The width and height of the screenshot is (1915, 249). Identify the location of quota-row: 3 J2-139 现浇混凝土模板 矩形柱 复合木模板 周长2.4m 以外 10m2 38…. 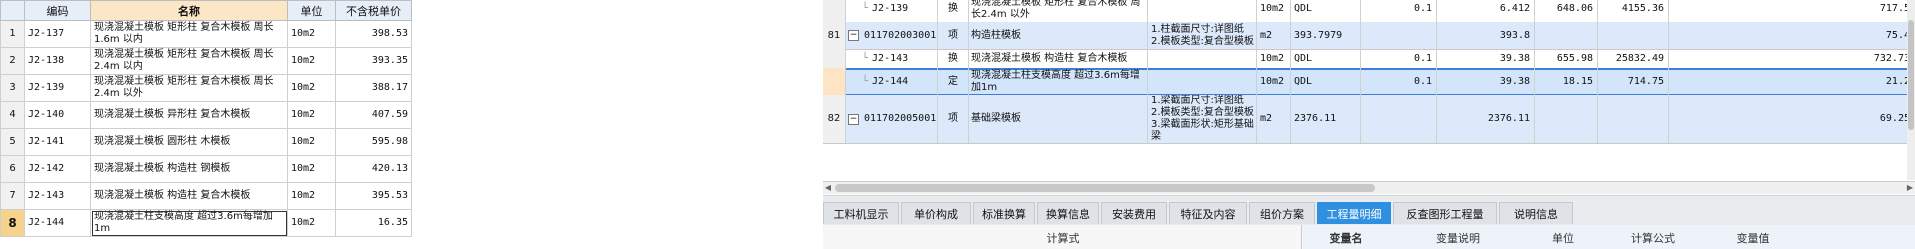
(206, 88).